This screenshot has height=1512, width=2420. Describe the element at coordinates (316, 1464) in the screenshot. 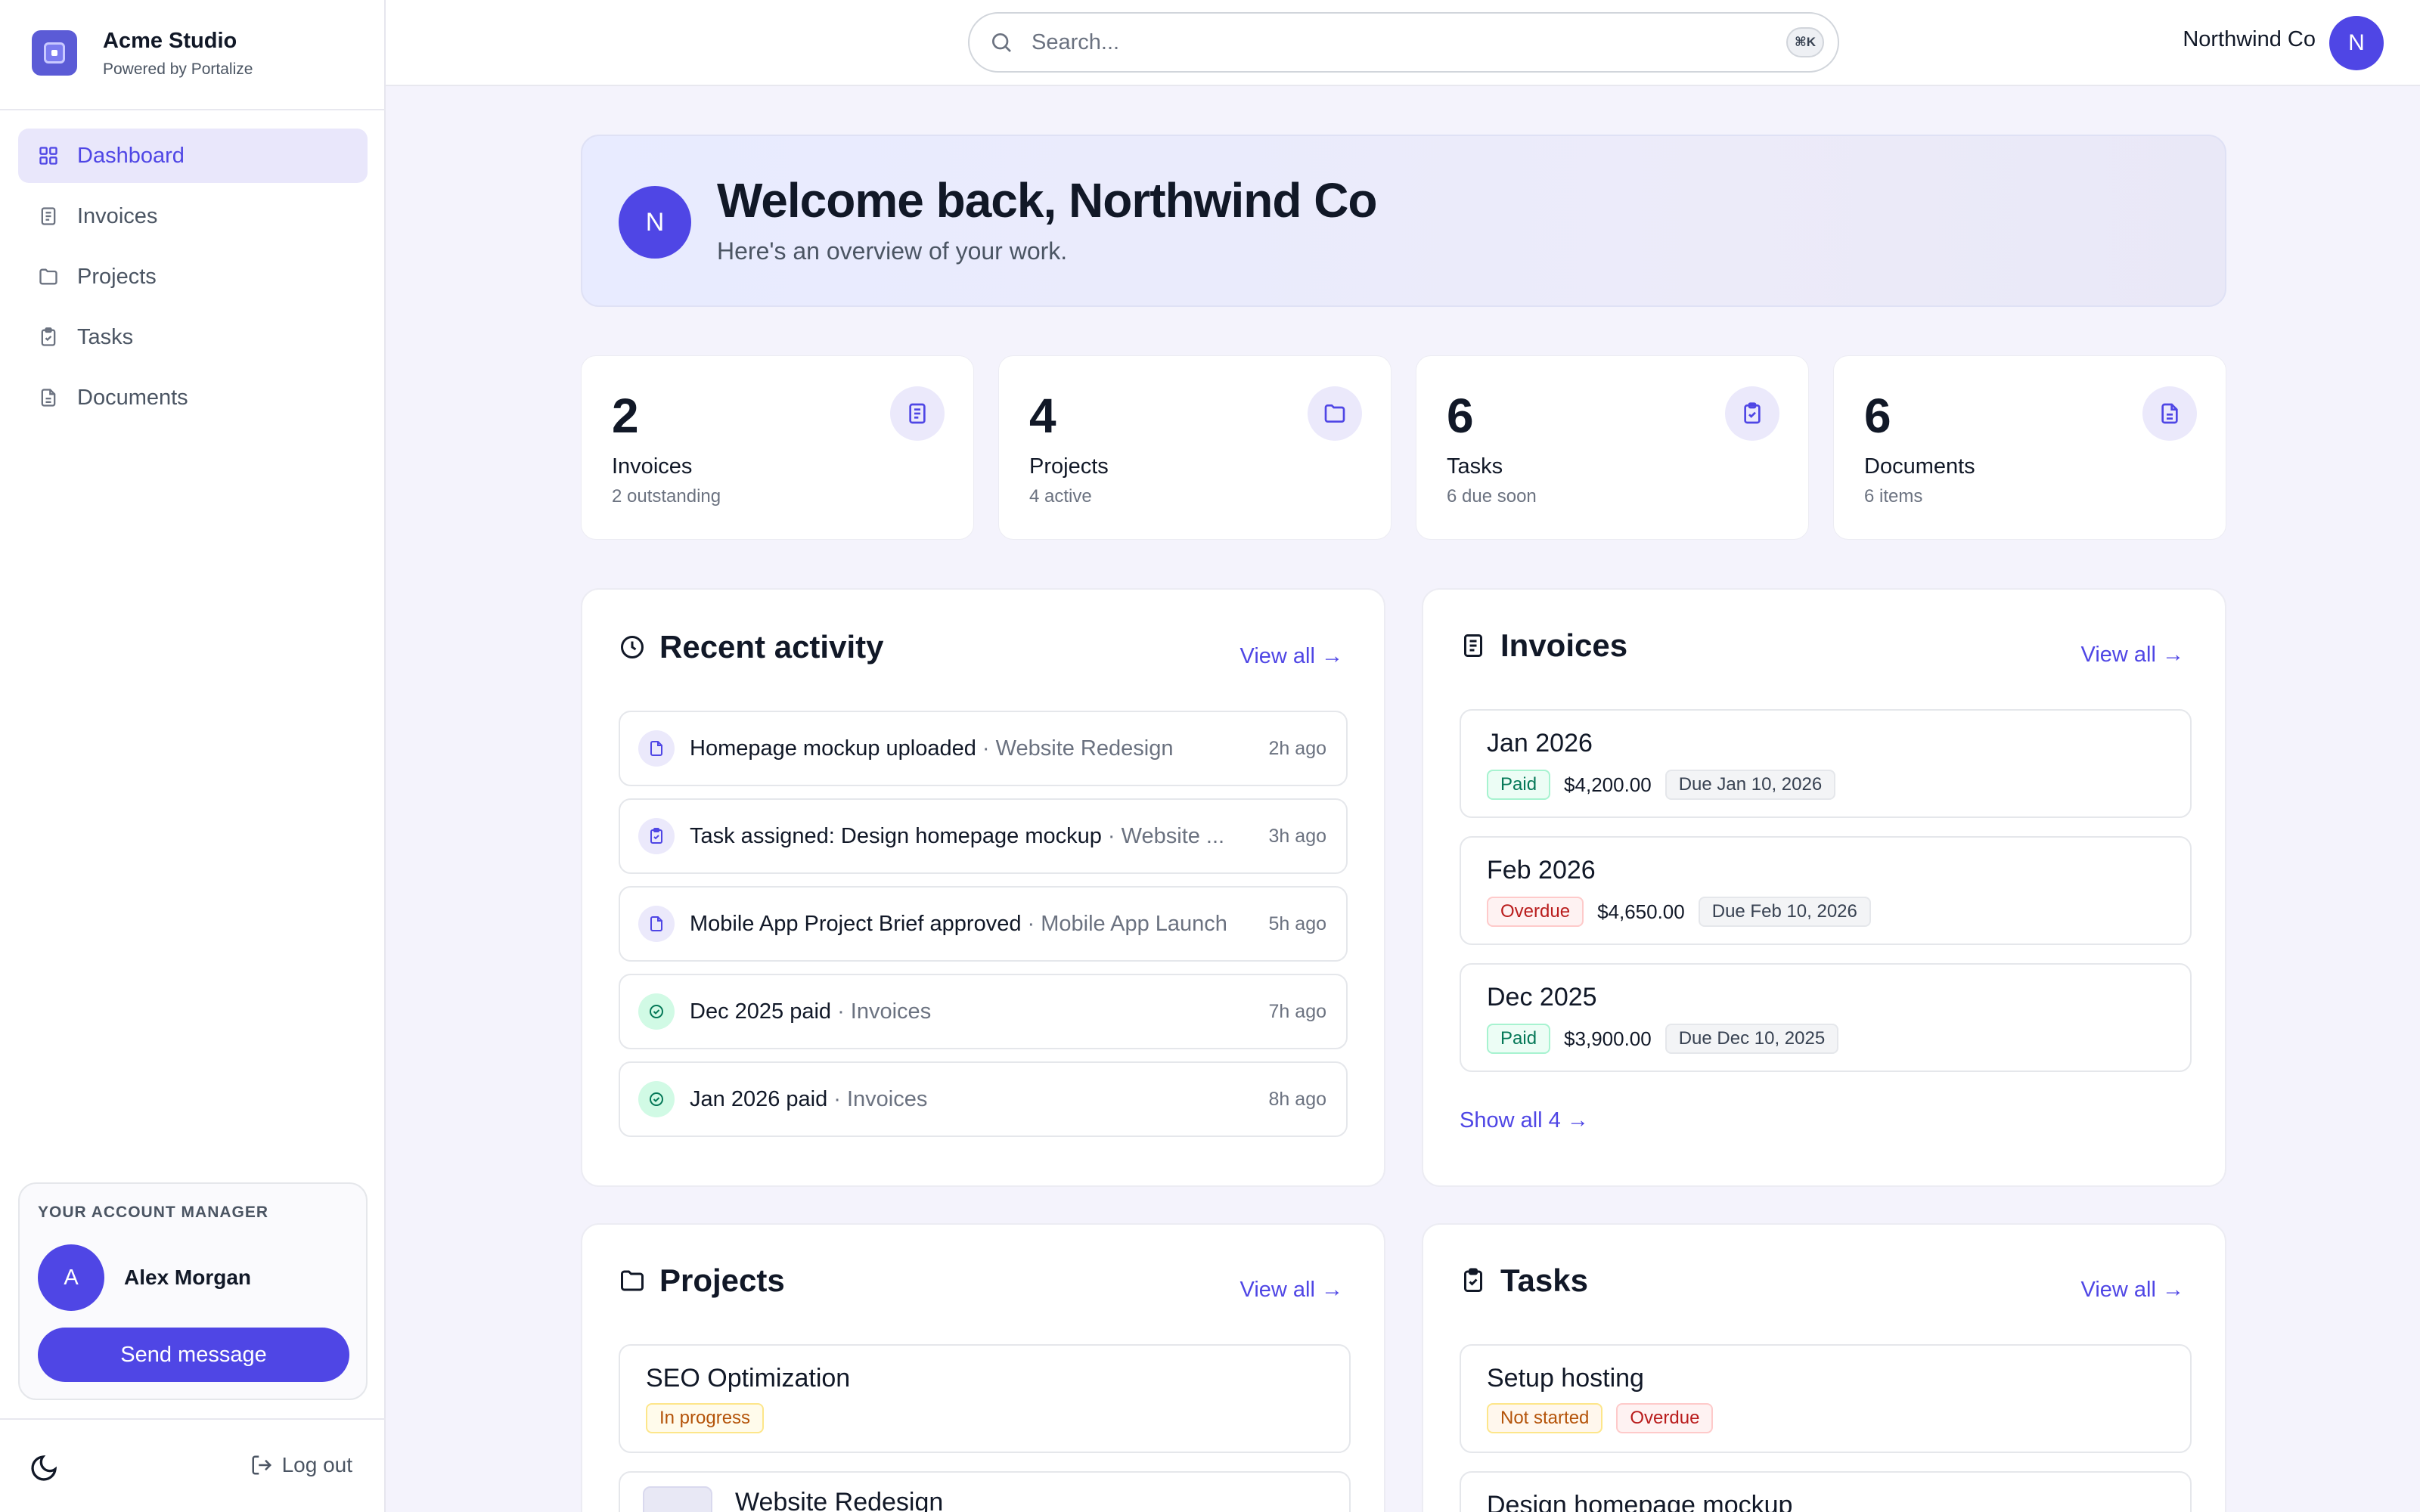

I see `logout-label: Log out` at that location.